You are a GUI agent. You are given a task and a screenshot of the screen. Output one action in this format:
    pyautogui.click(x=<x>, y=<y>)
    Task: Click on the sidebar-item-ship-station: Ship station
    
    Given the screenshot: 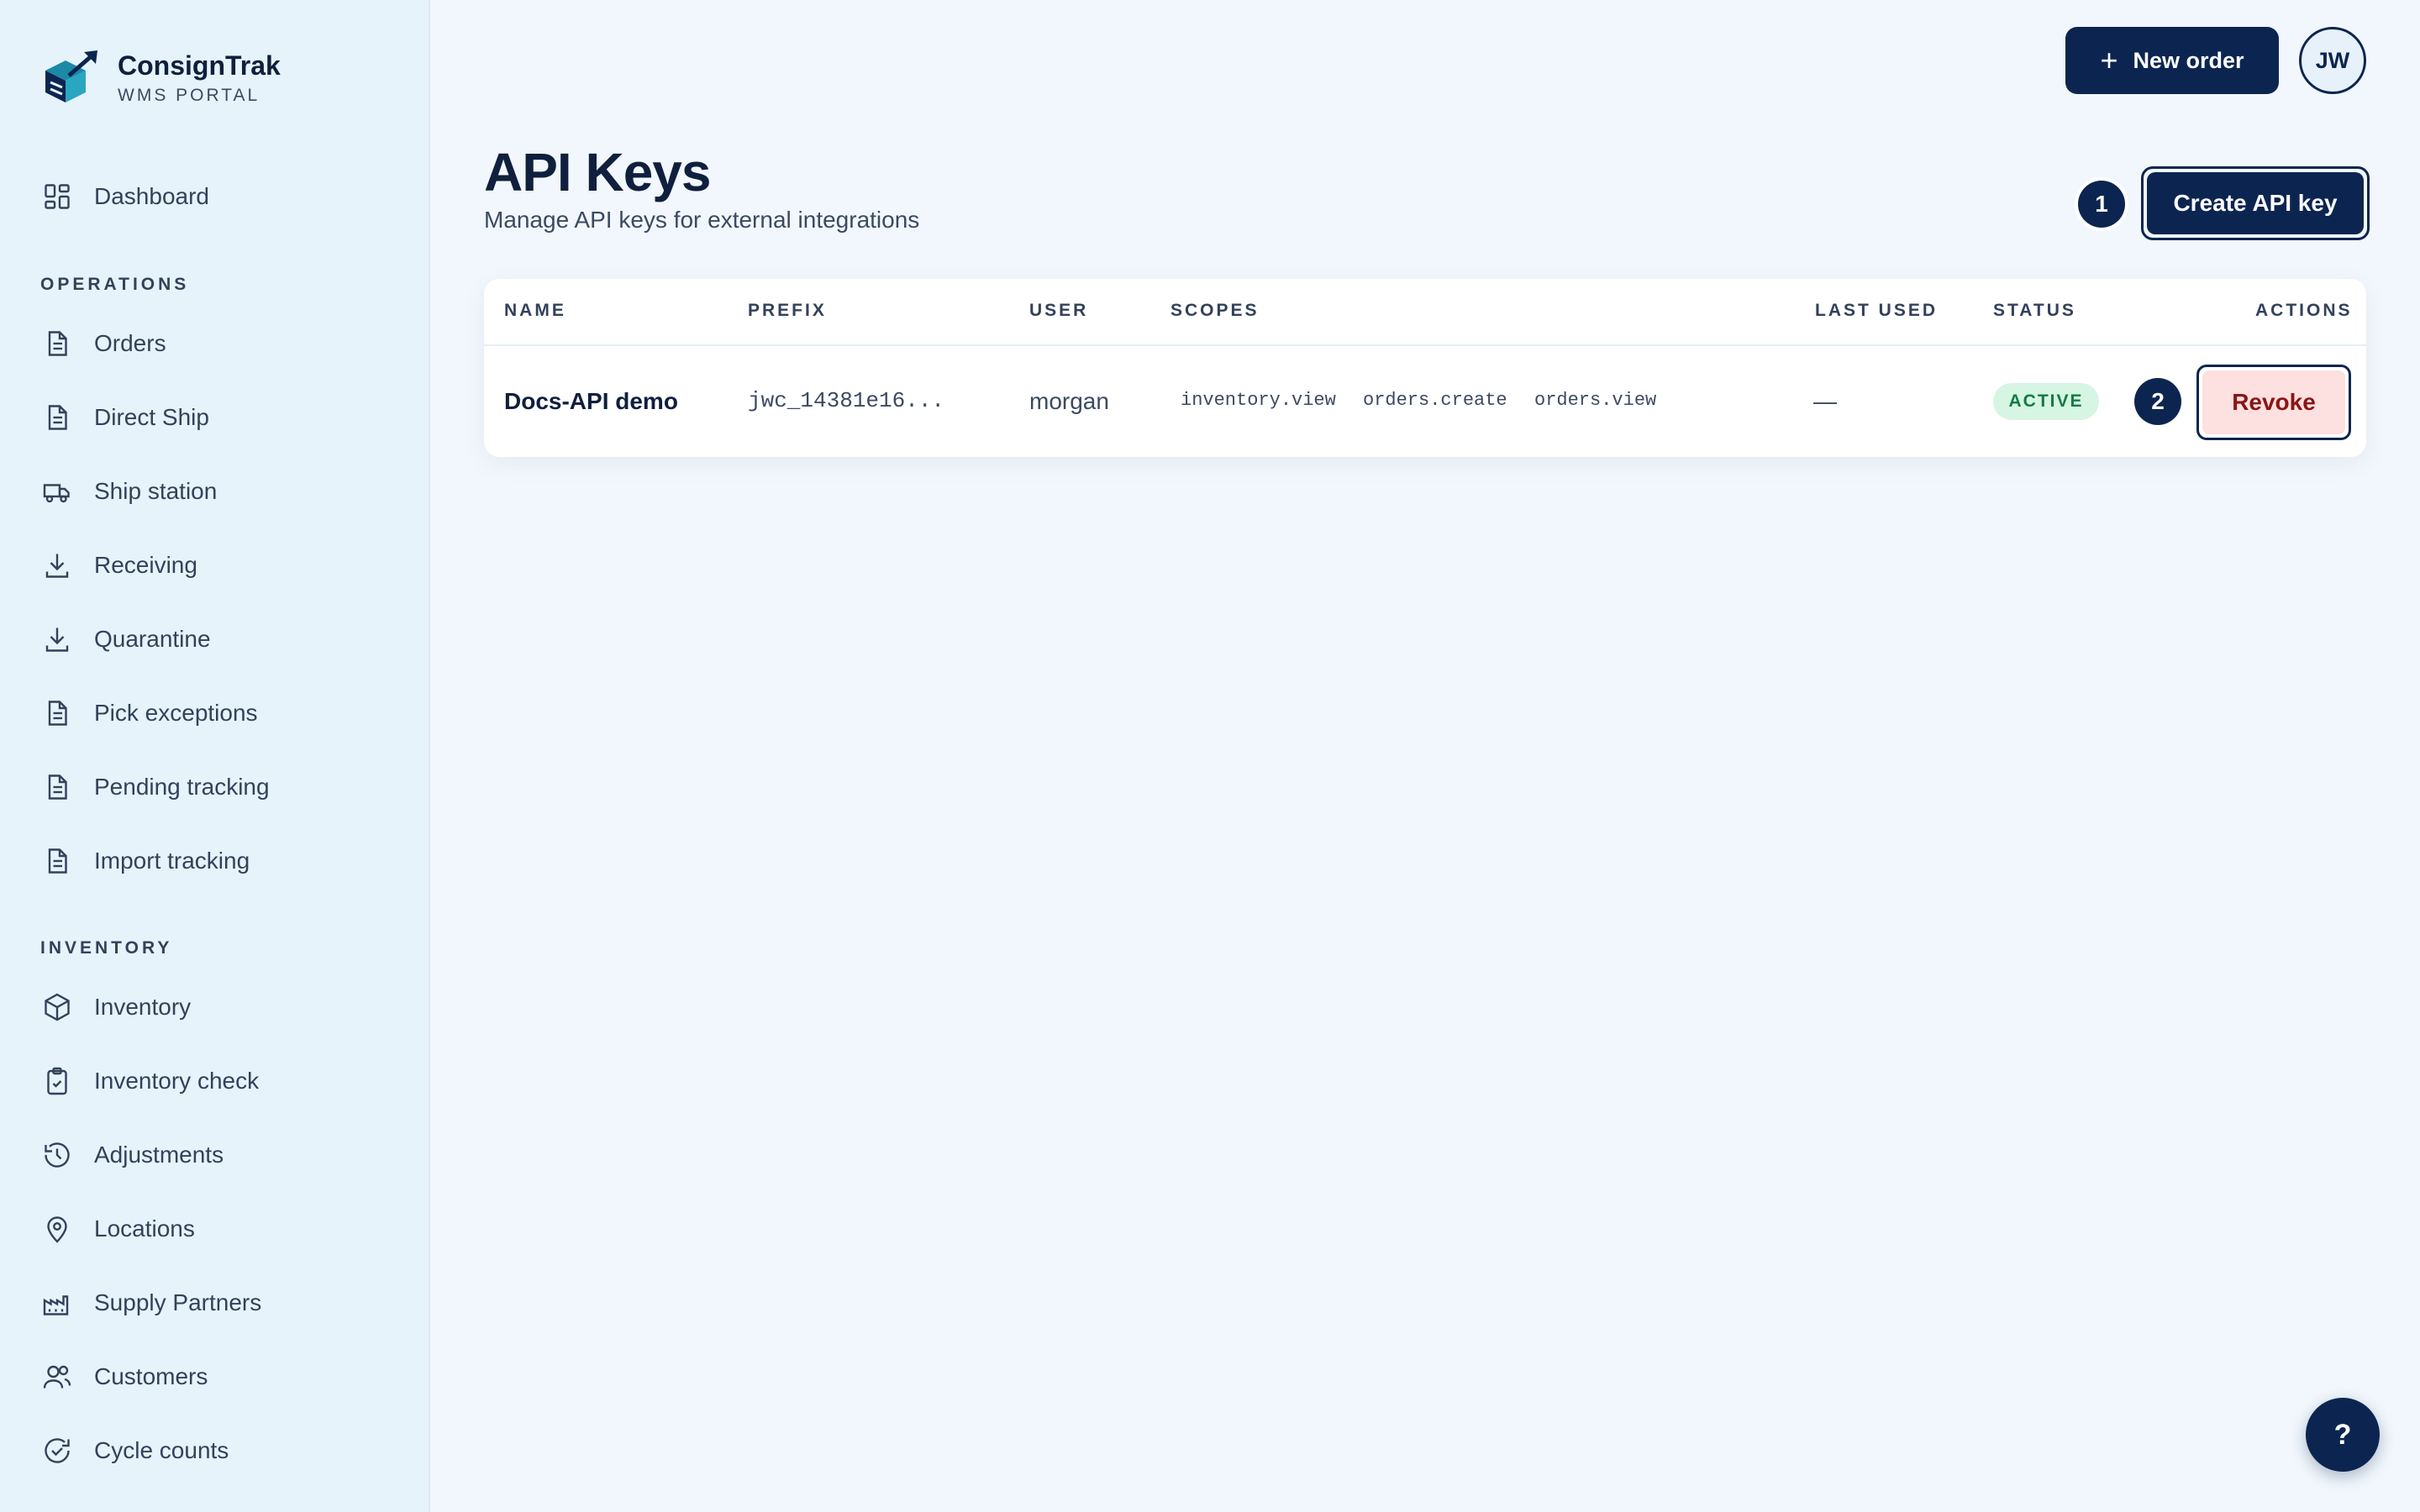 What is the action you would take?
    pyautogui.click(x=217, y=491)
    